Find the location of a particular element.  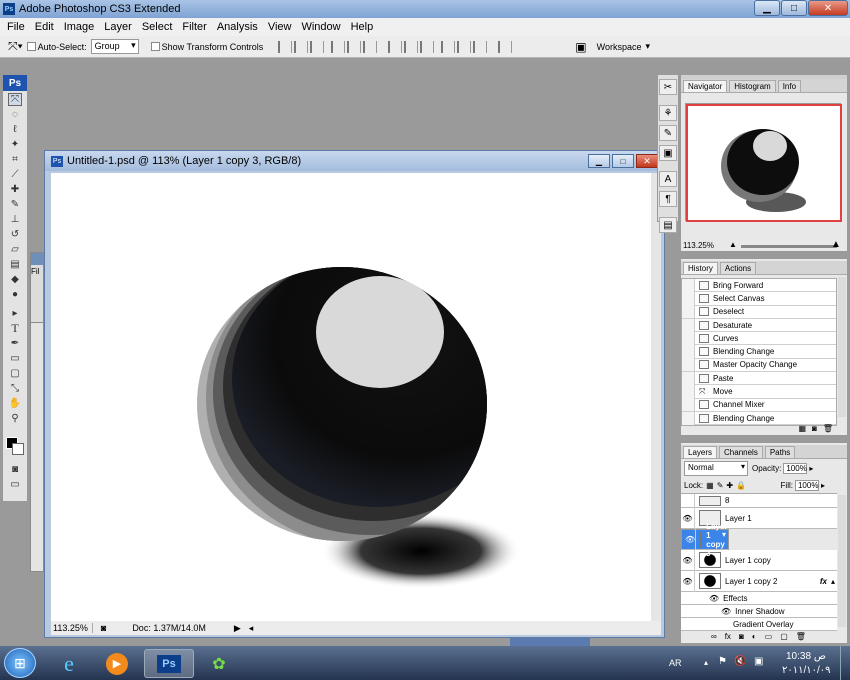

crop-tool-icon: ⌗ is located at coordinates (15, 159).